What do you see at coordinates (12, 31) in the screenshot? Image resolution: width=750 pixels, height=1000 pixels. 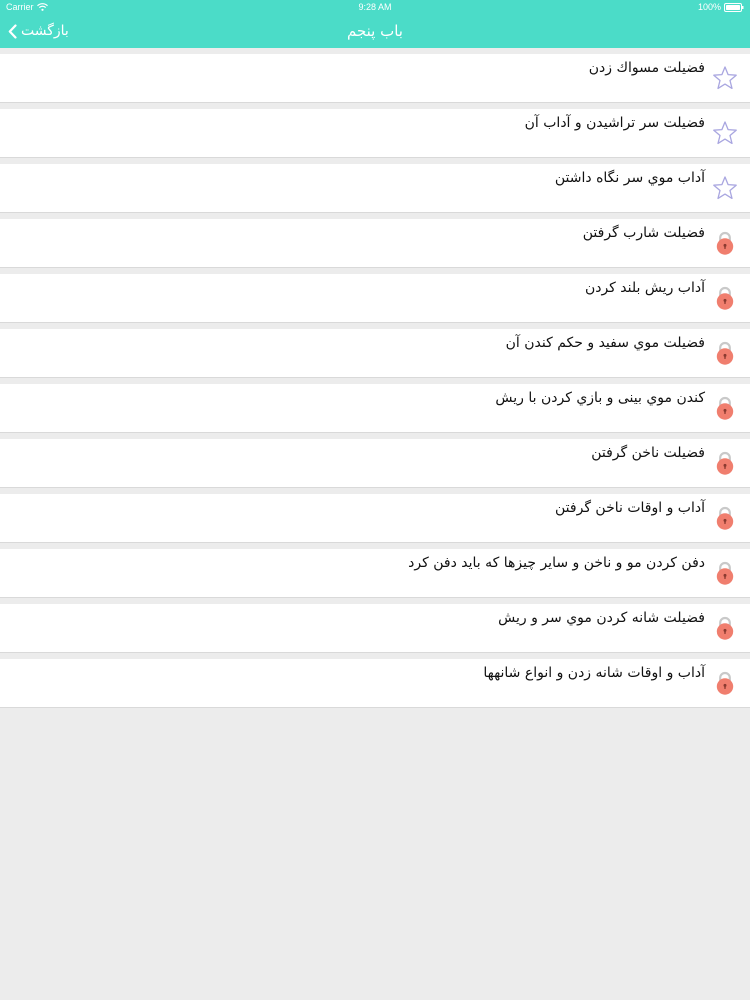 I see `chevron-left-icon` at bounding box center [12, 31].